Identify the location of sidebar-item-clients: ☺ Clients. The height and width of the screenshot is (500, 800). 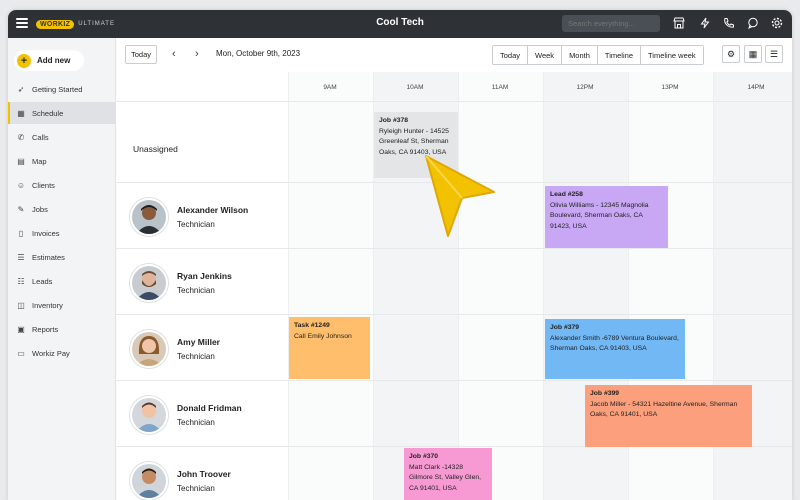
(62, 185).